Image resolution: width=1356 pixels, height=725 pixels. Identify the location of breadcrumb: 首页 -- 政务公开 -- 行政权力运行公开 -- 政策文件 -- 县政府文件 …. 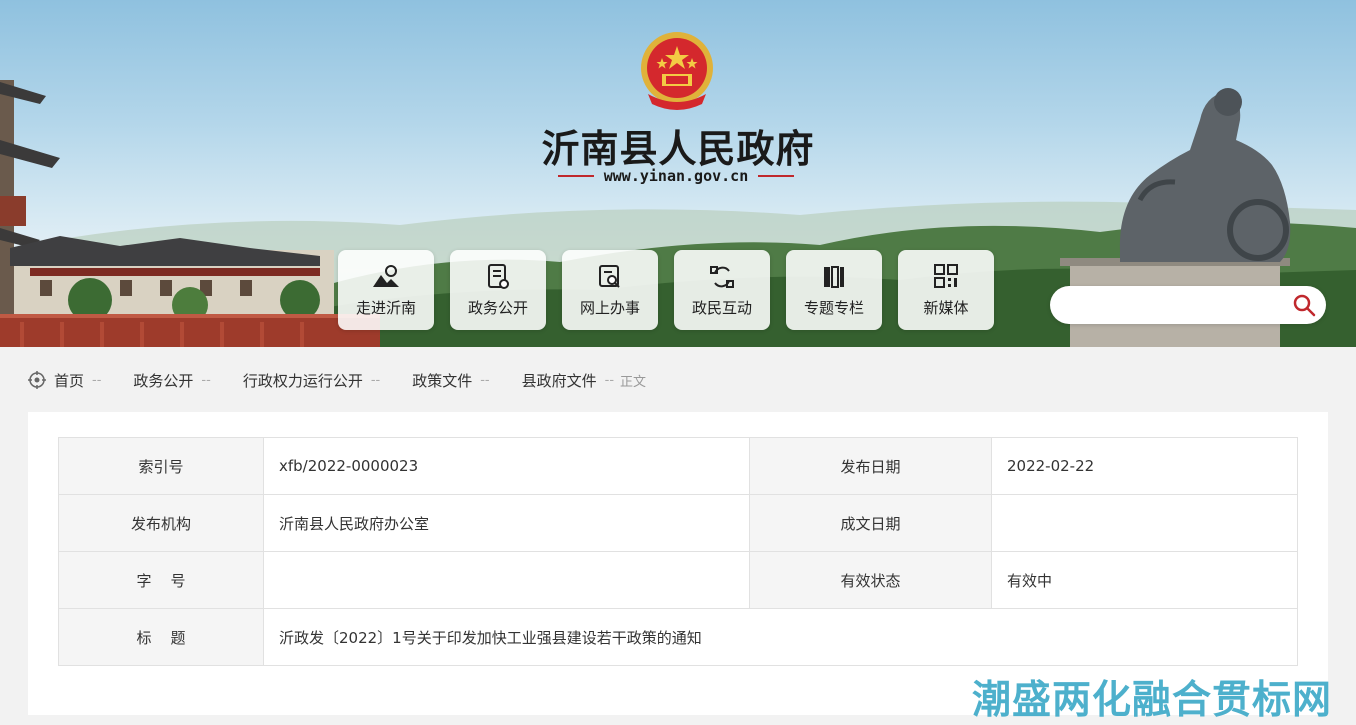
(337, 380).